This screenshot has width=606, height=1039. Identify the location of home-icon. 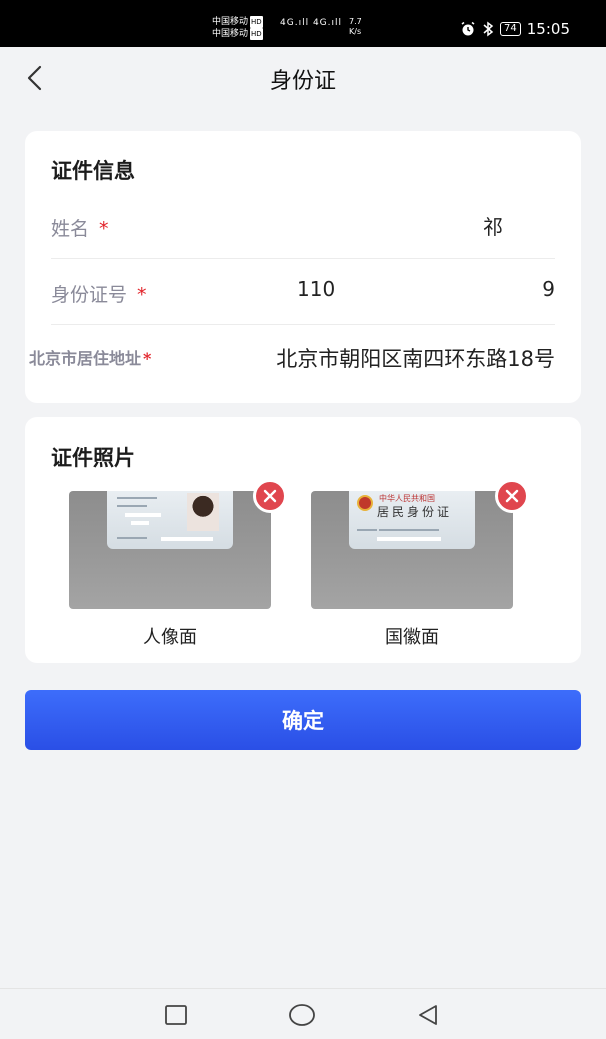
(302, 1015).